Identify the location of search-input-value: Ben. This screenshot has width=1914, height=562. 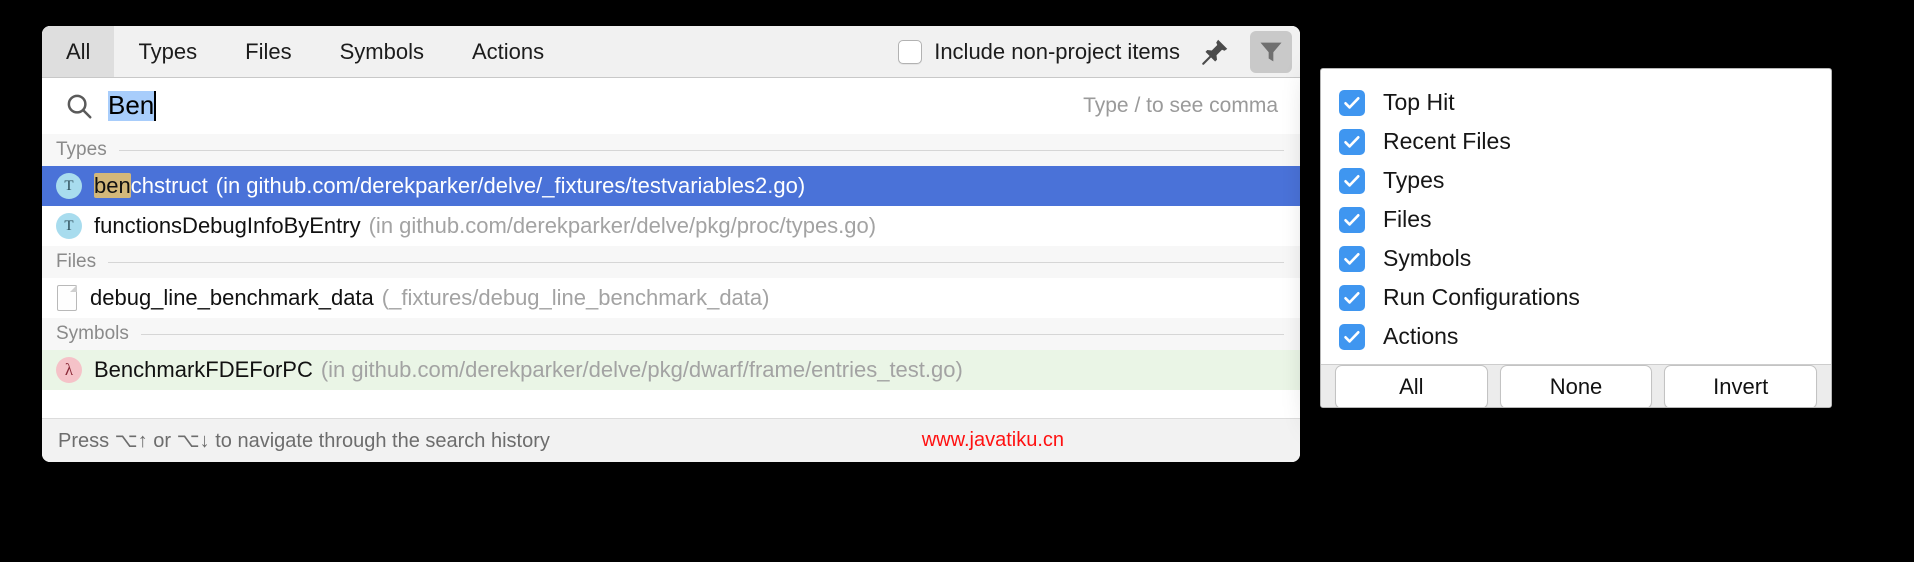
(131, 105).